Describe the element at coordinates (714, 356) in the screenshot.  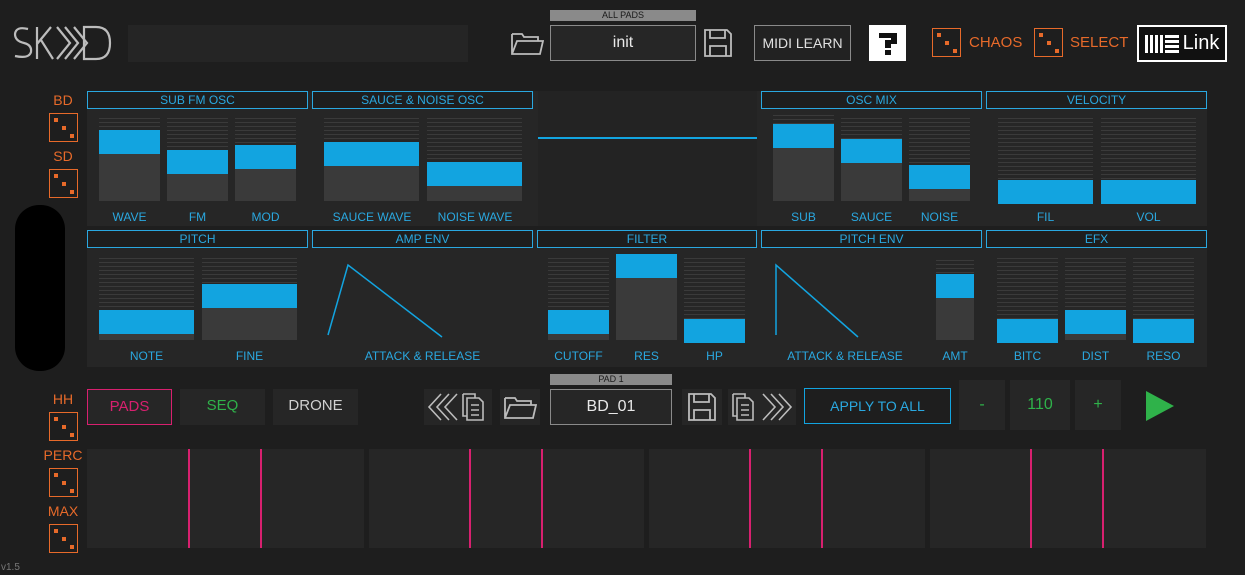
I see `hp-label: HP` at that location.